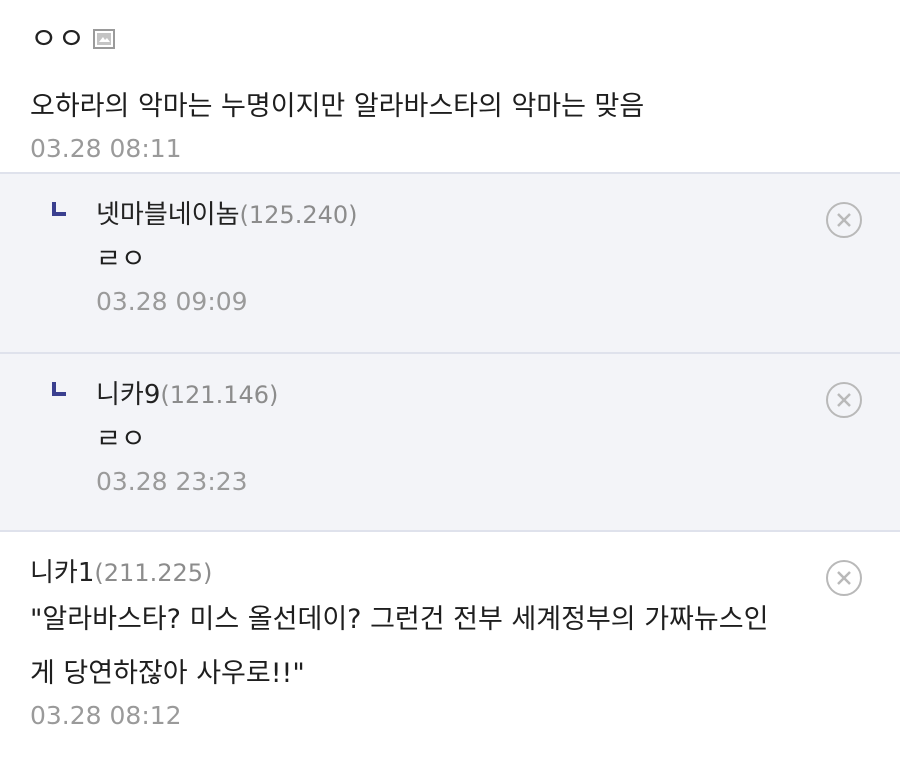 This screenshot has width=900, height=758. Describe the element at coordinates (153, 573) in the screenshot. I see `comment-ip: (211.225)` at that location.